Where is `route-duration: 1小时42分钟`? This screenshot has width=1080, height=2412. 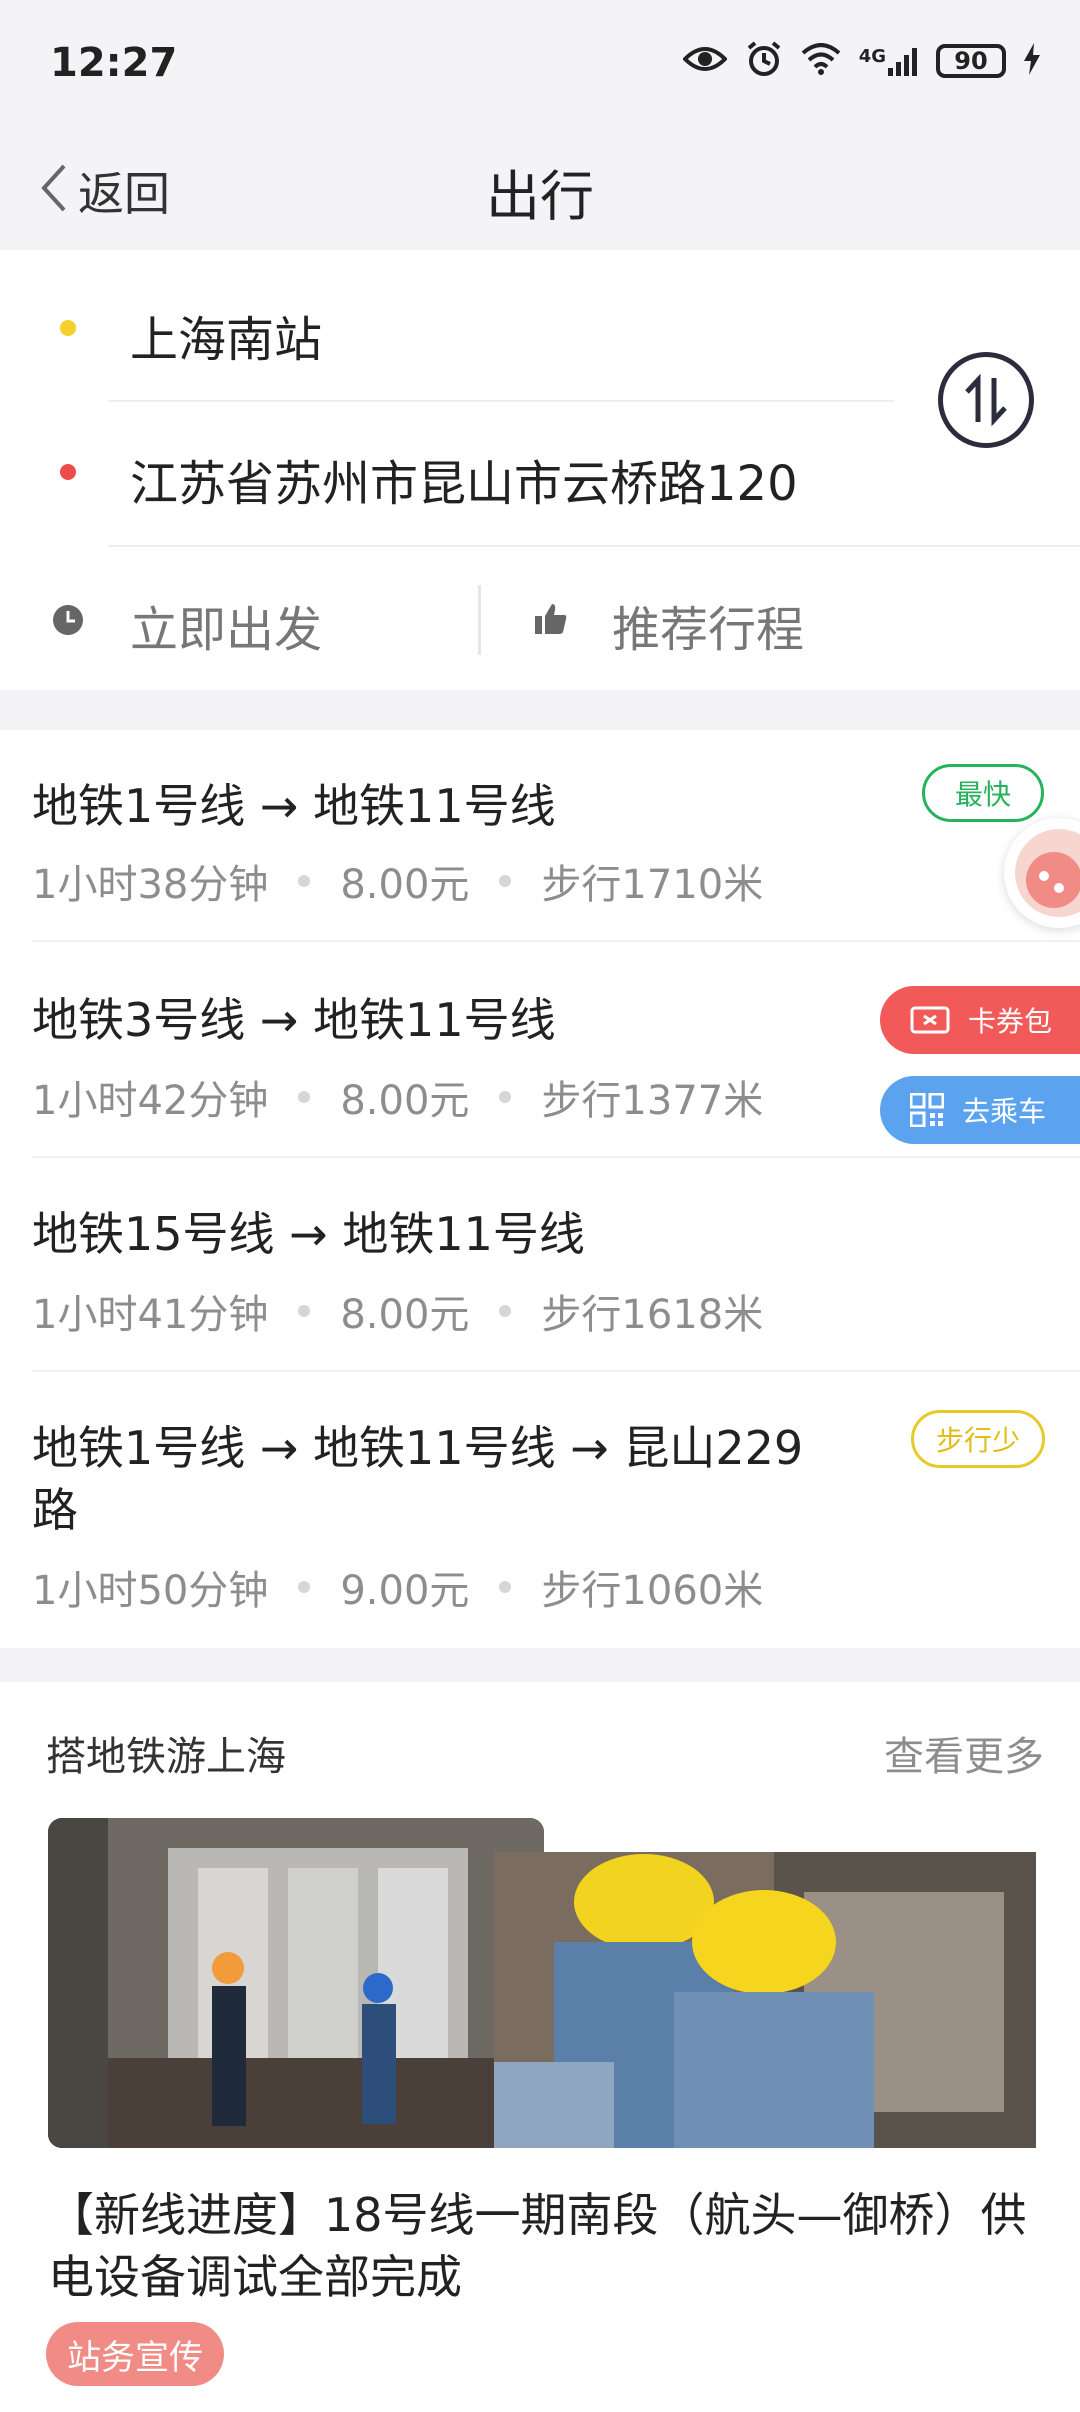 route-duration: 1小时42分钟 is located at coordinates (150, 1101).